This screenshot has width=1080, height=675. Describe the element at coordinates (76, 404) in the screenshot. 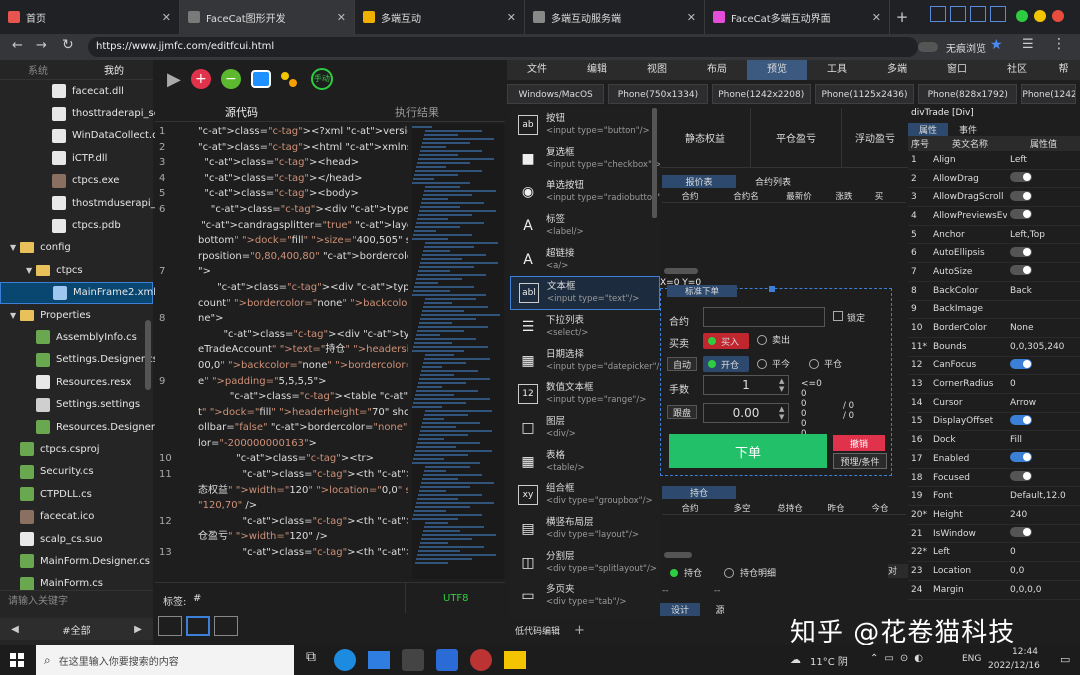

I see `tree-item: Settings.settings` at that location.